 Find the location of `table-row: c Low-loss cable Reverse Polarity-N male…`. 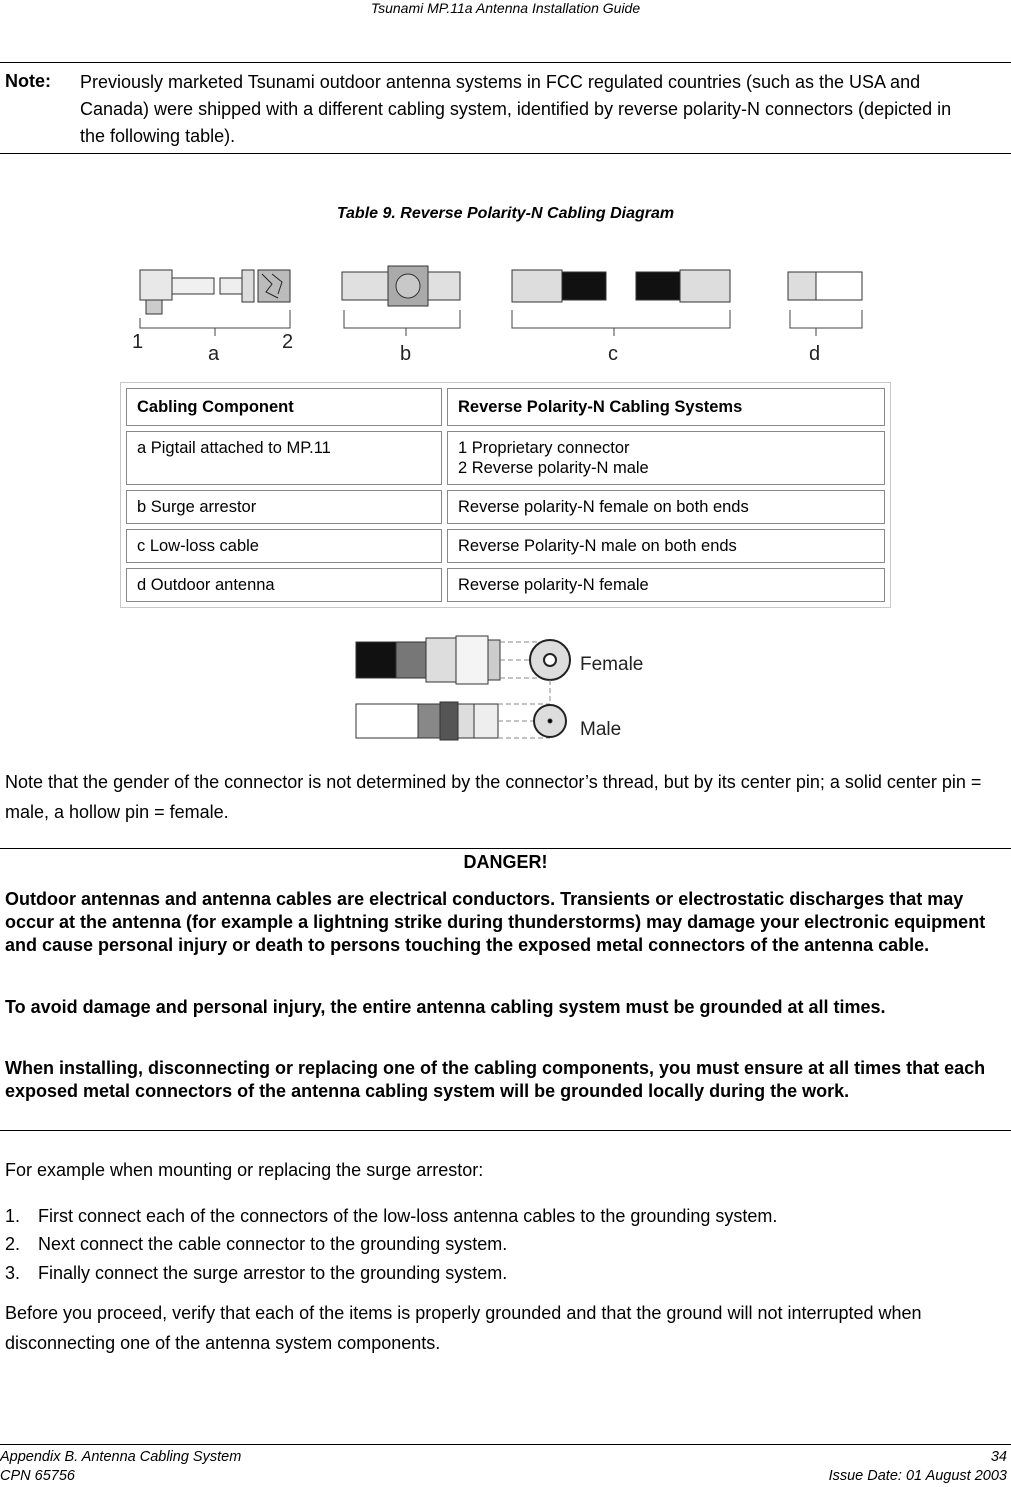

table-row: c Low-loss cable Reverse Polarity-N male… is located at coordinates (505, 546).